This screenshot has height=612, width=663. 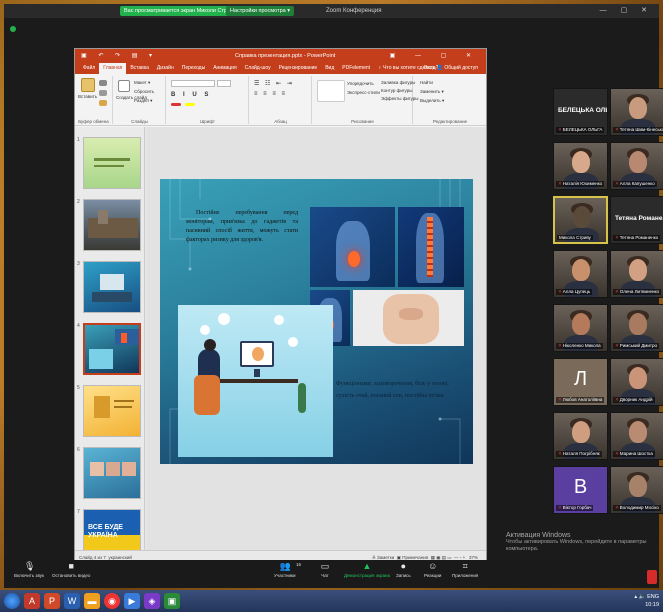 I want to click on pdf-app-icon: A, so click(x=32, y=601).